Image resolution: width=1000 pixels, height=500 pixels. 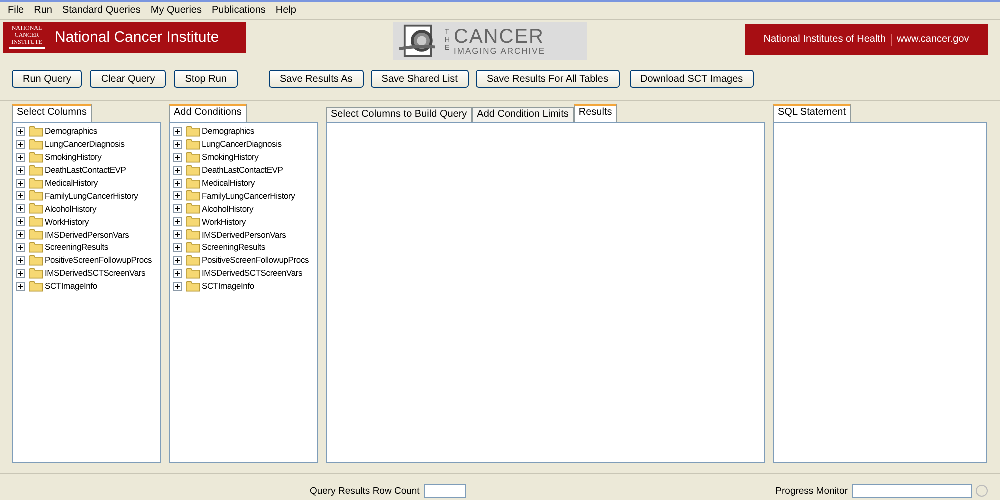 What do you see at coordinates (176, 10) in the screenshot?
I see `menu-item: My Queries` at bounding box center [176, 10].